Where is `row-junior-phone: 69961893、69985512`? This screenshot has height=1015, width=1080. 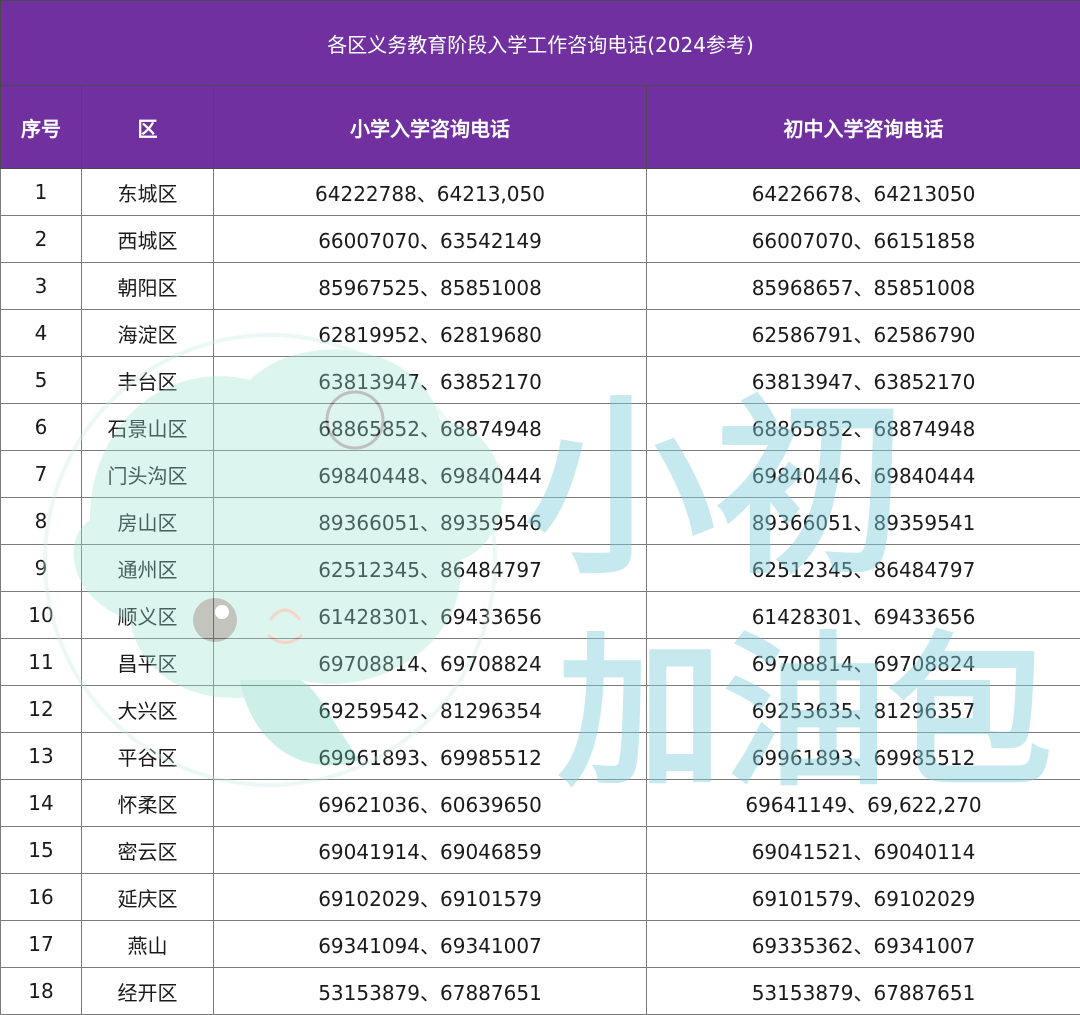 row-junior-phone: 69961893、69985512 is located at coordinates (862, 756).